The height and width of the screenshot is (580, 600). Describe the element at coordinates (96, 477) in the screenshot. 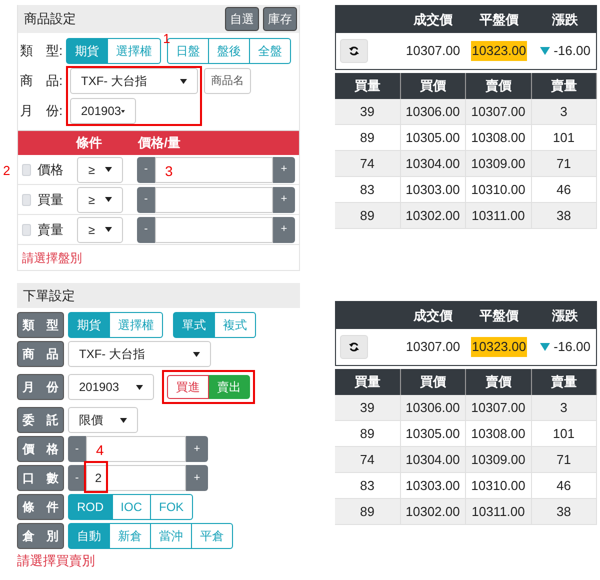

I see `highlight-frame` at that location.